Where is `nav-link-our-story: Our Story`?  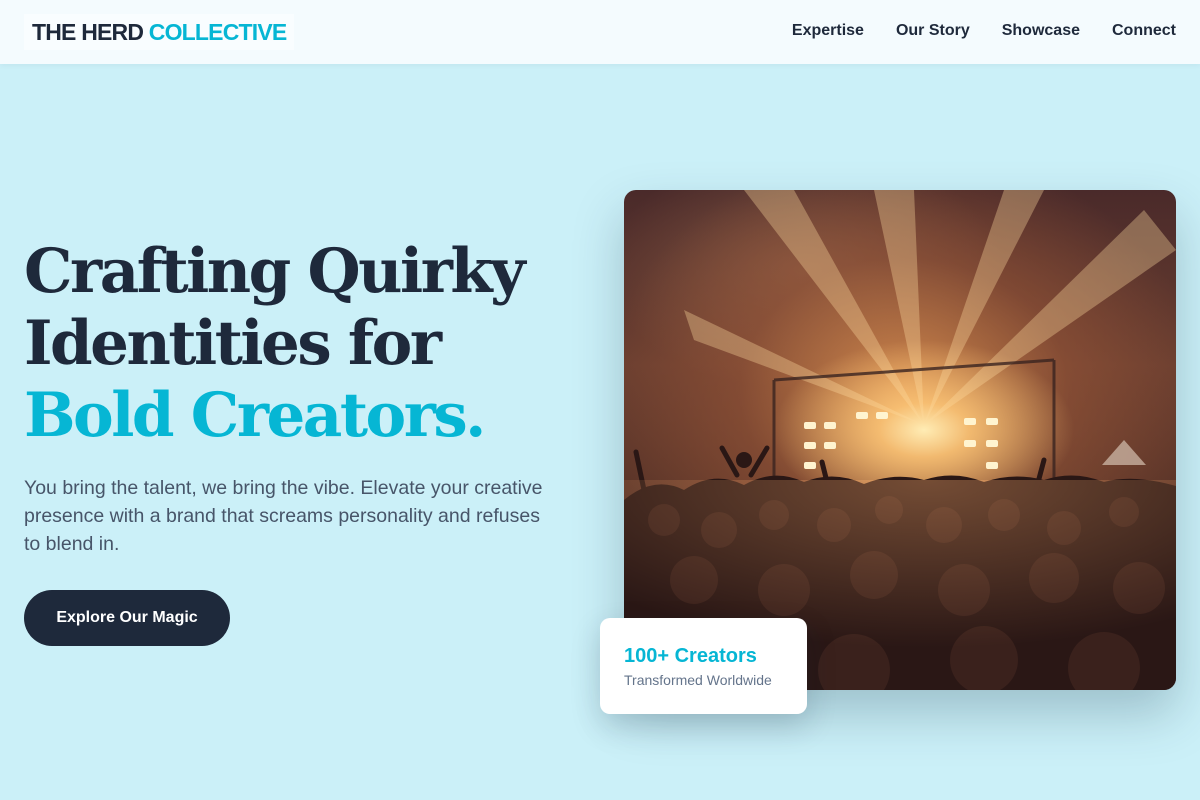 nav-link-our-story: Our Story is located at coordinates (933, 31).